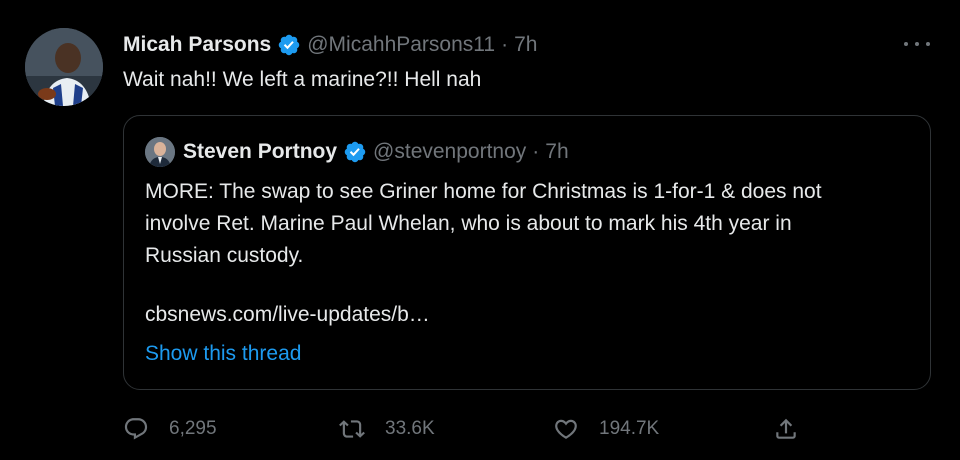  I want to click on like-button: 194.7K, so click(606, 429).